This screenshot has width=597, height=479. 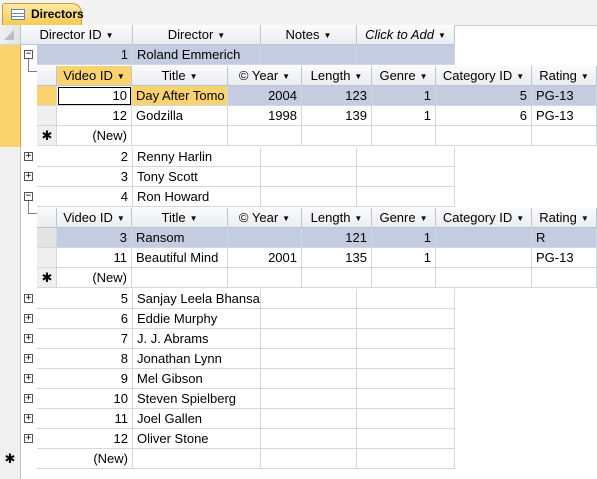 What do you see at coordinates (180, 116) in the screenshot?
I see `title-cell: Godzilla` at bounding box center [180, 116].